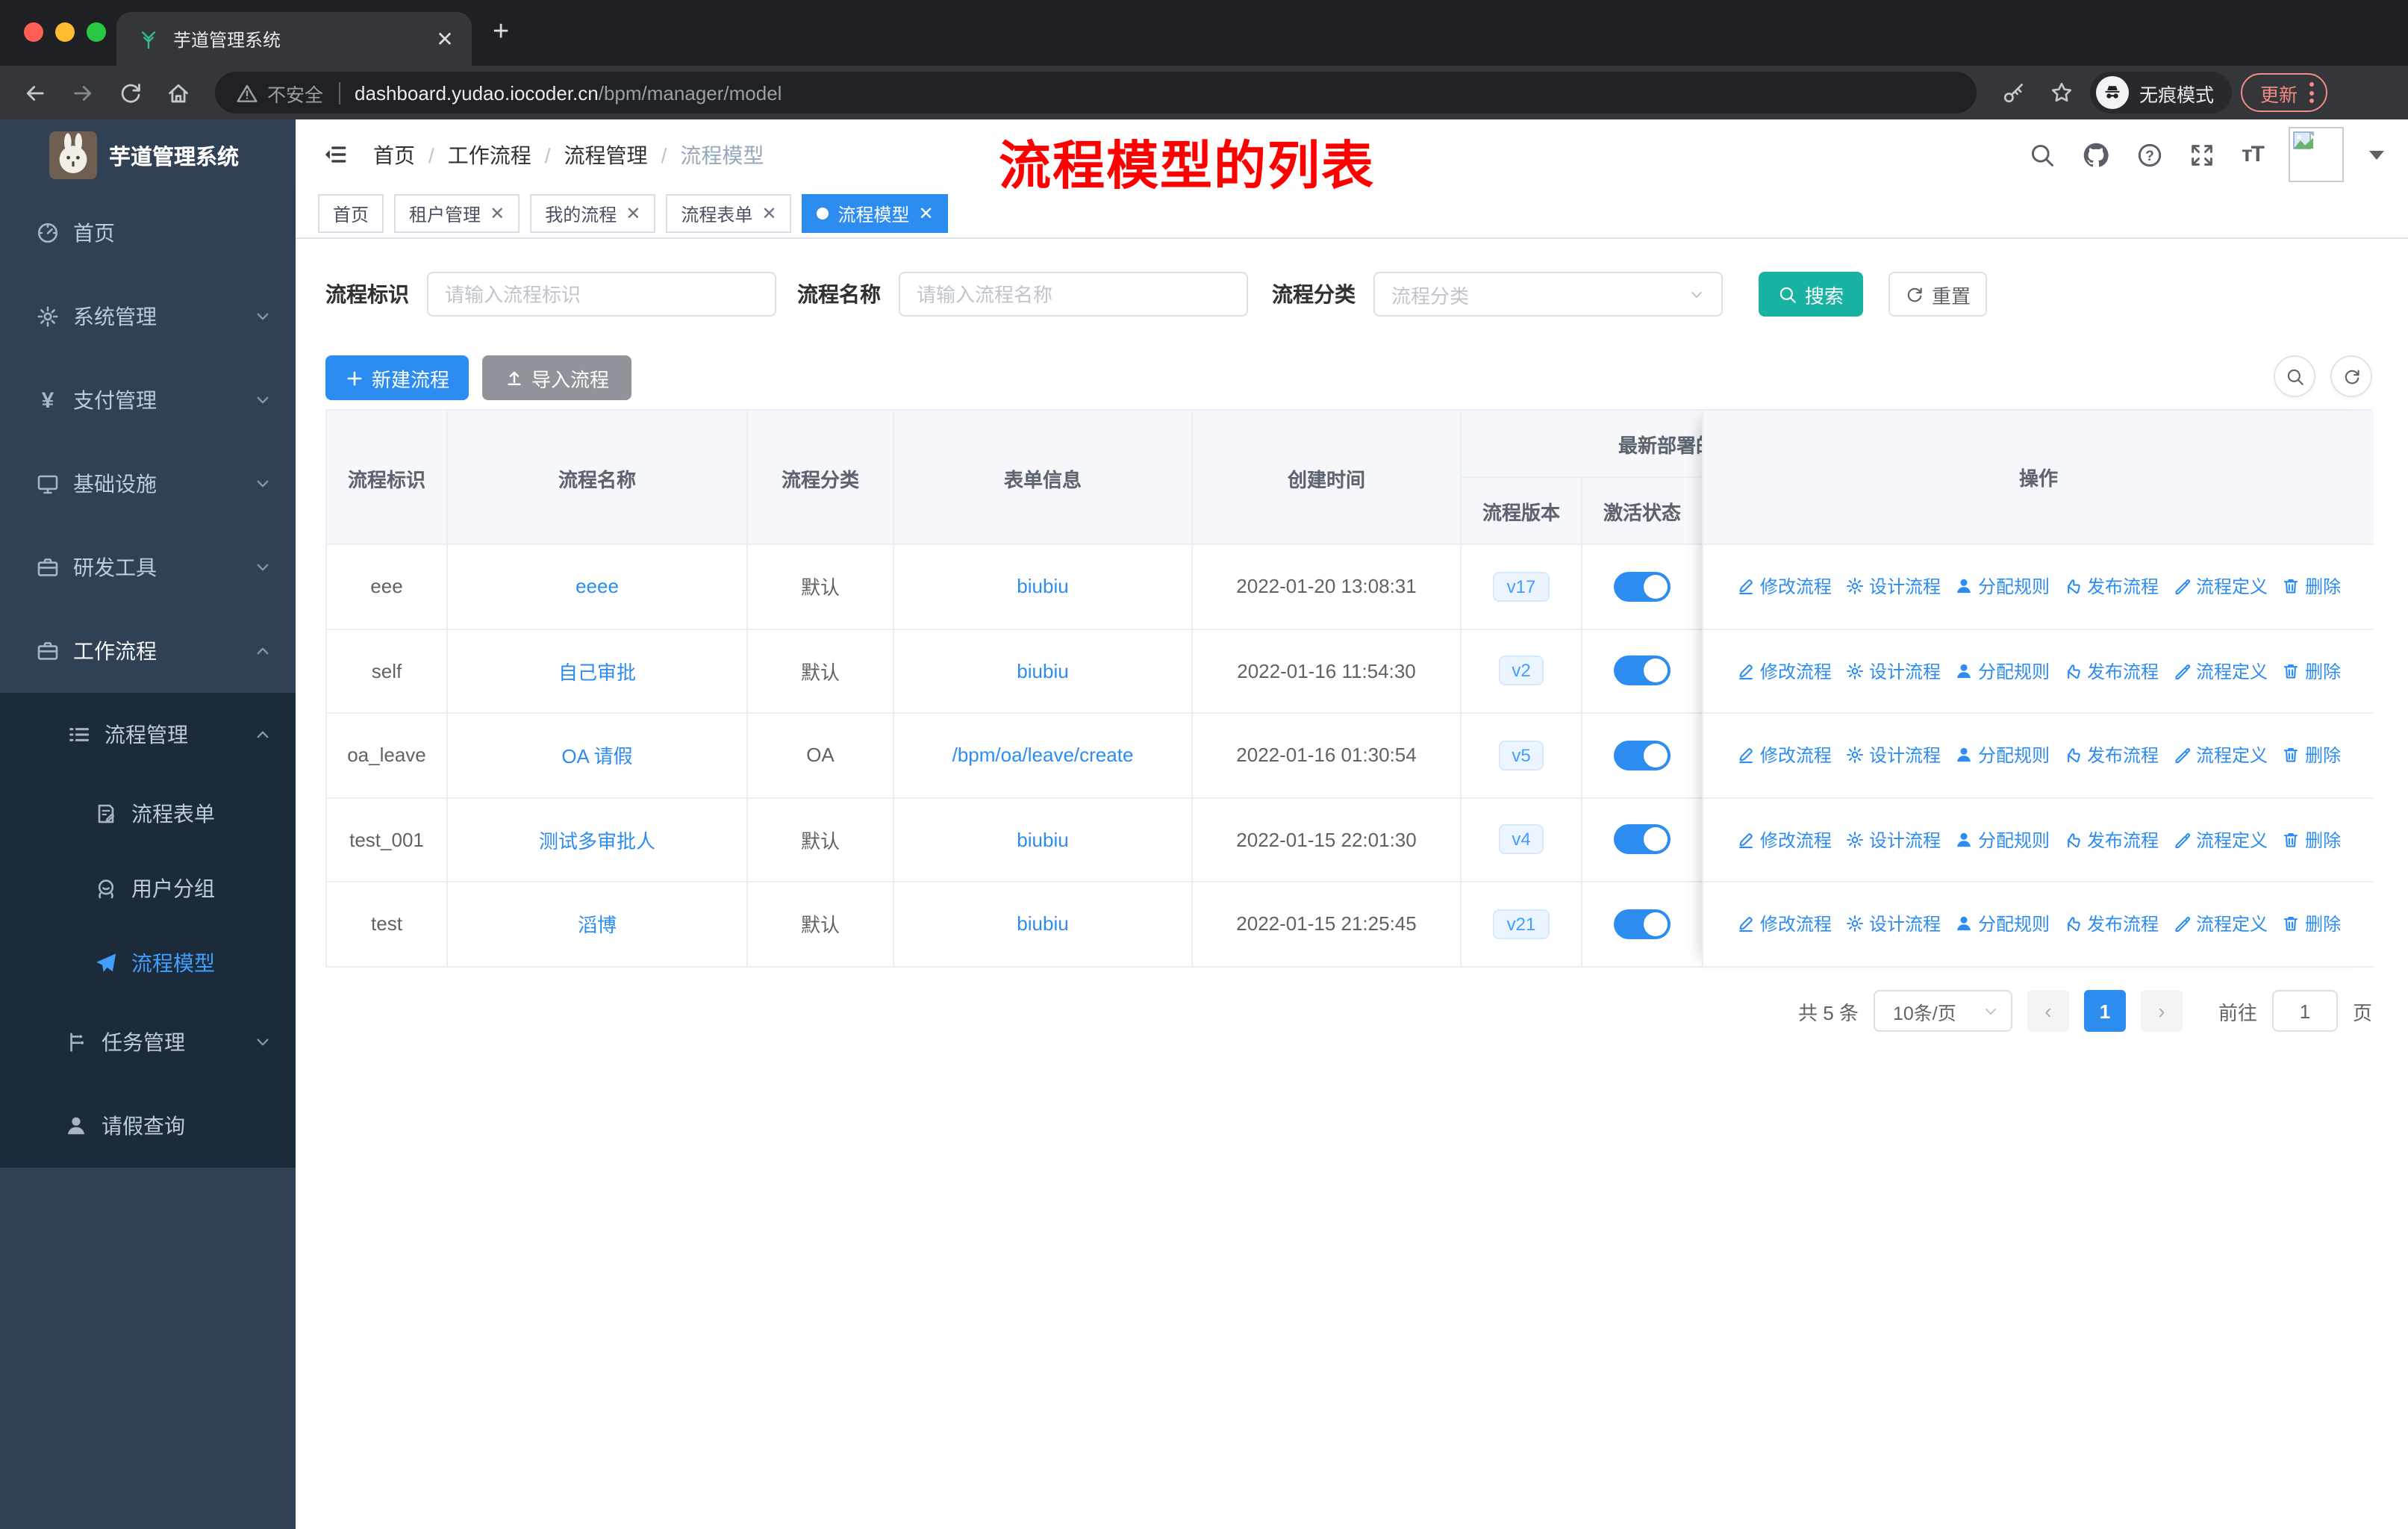 The width and height of the screenshot is (2408, 1529). What do you see at coordinates (2312, 92) in the screenshot?
I see `browser-menu-icon` at bounding box center [2312, 92].